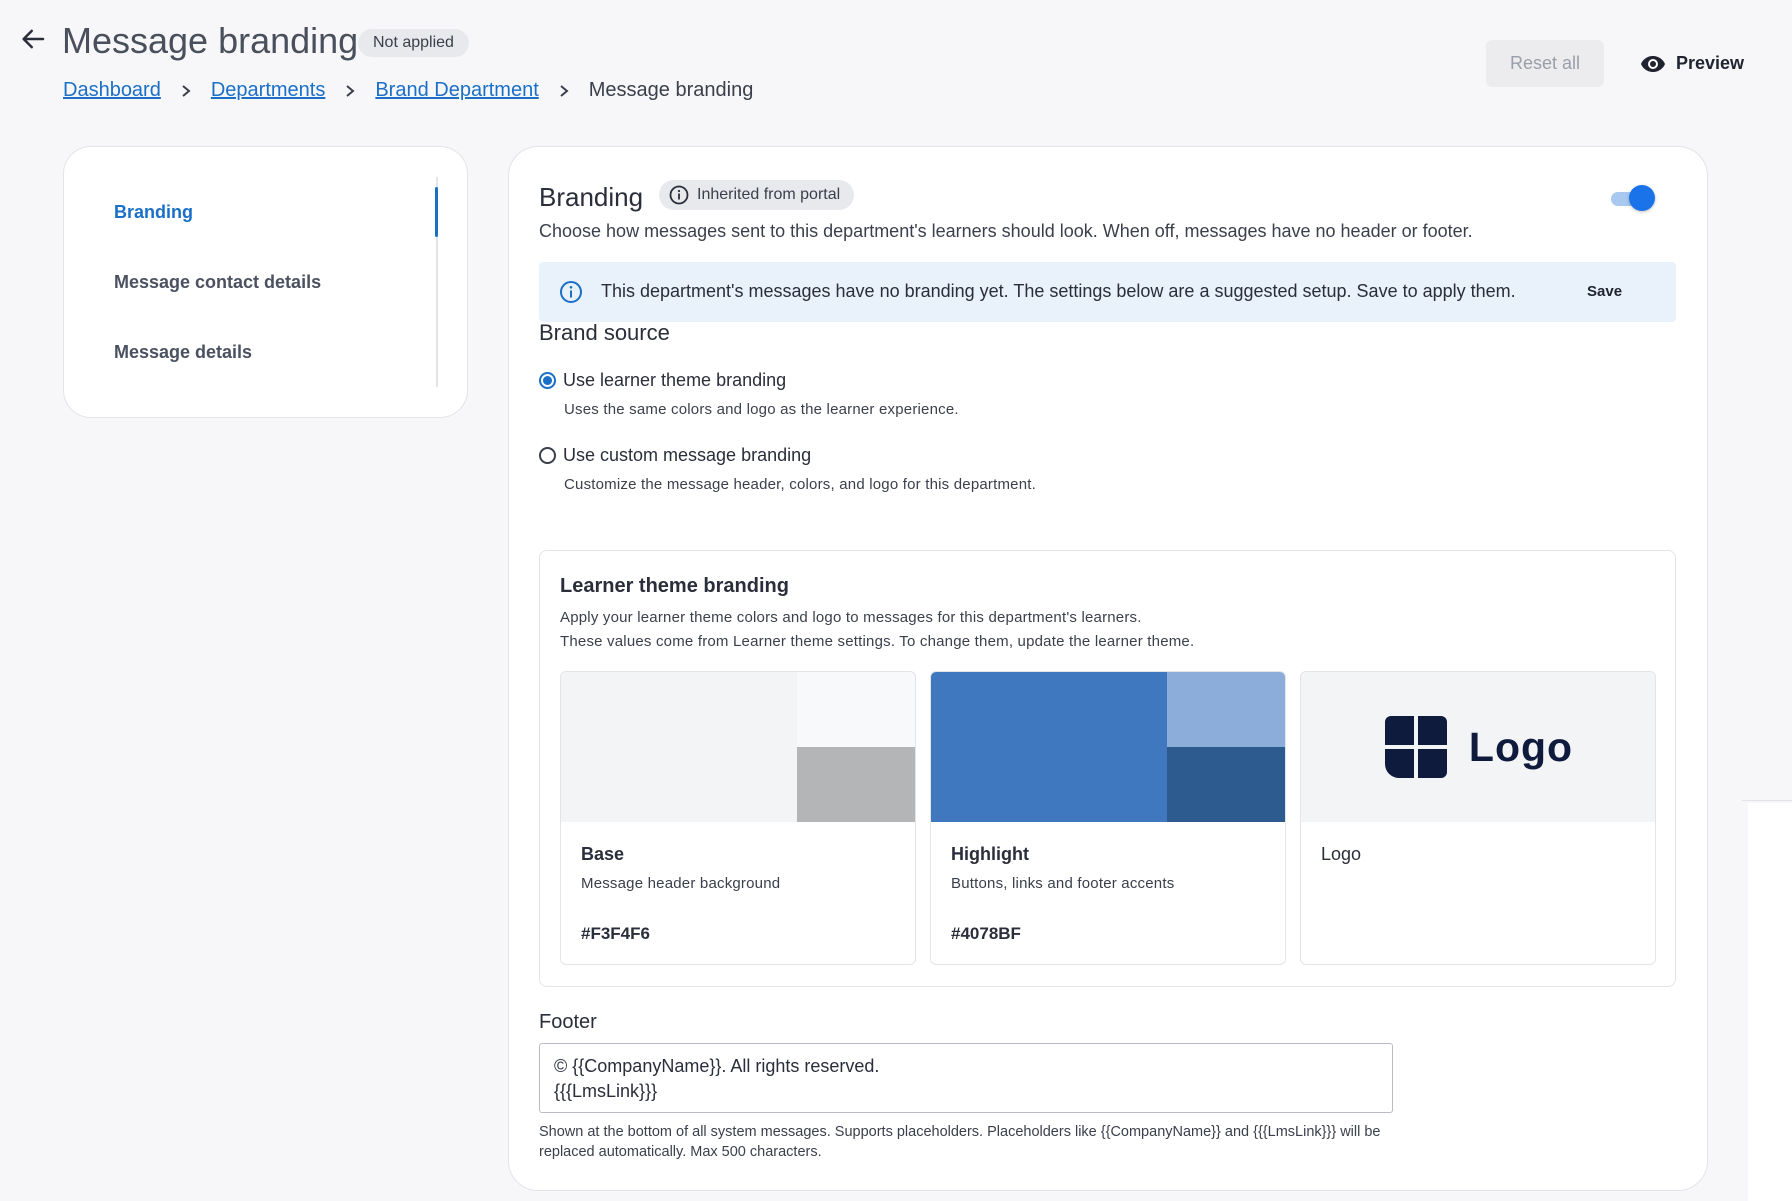  I want to click on nav-active-indicator, so click(436, 212).